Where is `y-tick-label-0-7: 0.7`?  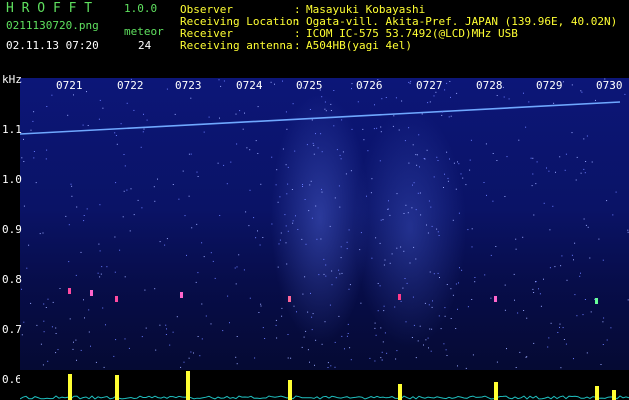 y-tick-label-0-7: 0.7 is located at coordinates (12, 329).